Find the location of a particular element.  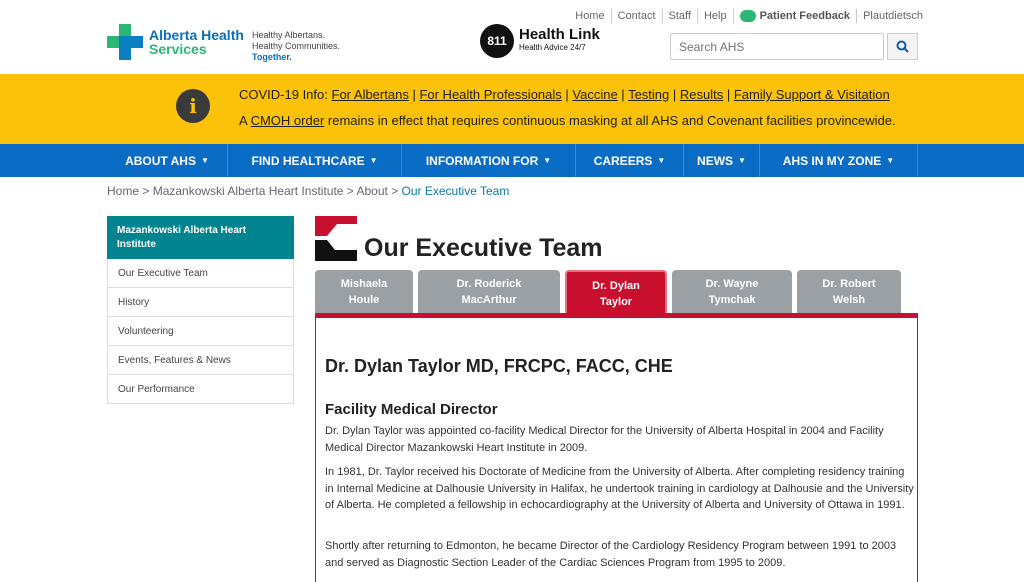

search-input is located at coordinates (777, 46).